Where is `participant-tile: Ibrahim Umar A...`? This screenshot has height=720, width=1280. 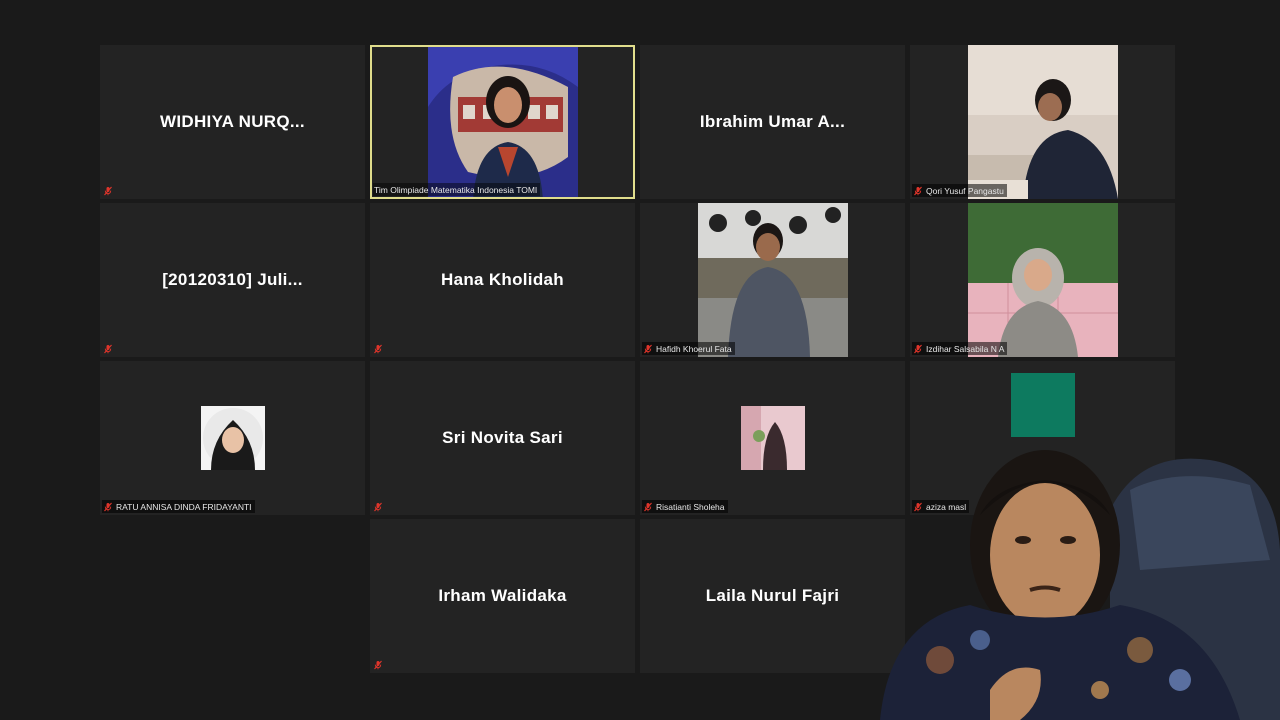 participant-tile: Ibrahim Umar A... is located at coordinates (772, 122).